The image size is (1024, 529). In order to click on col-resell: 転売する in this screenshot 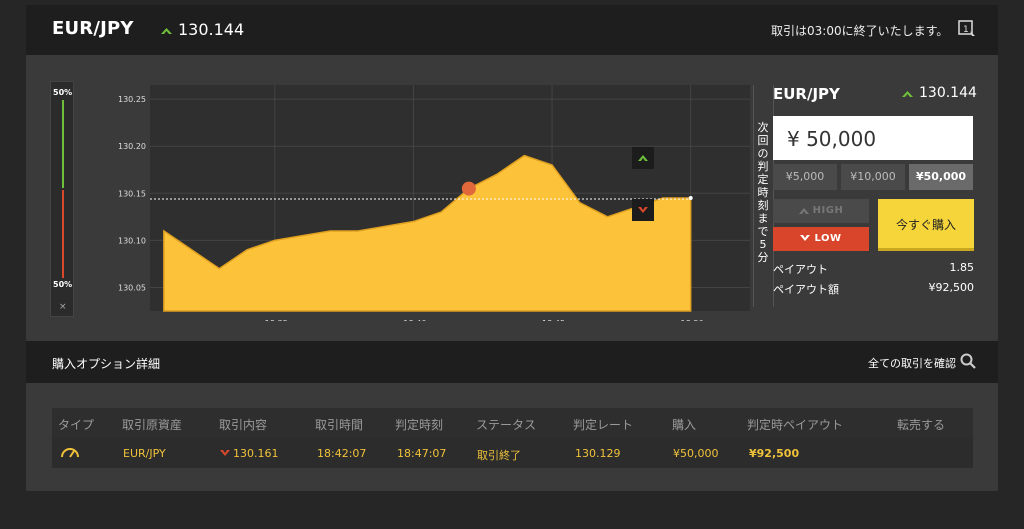, I will do `click(921, 425)`.